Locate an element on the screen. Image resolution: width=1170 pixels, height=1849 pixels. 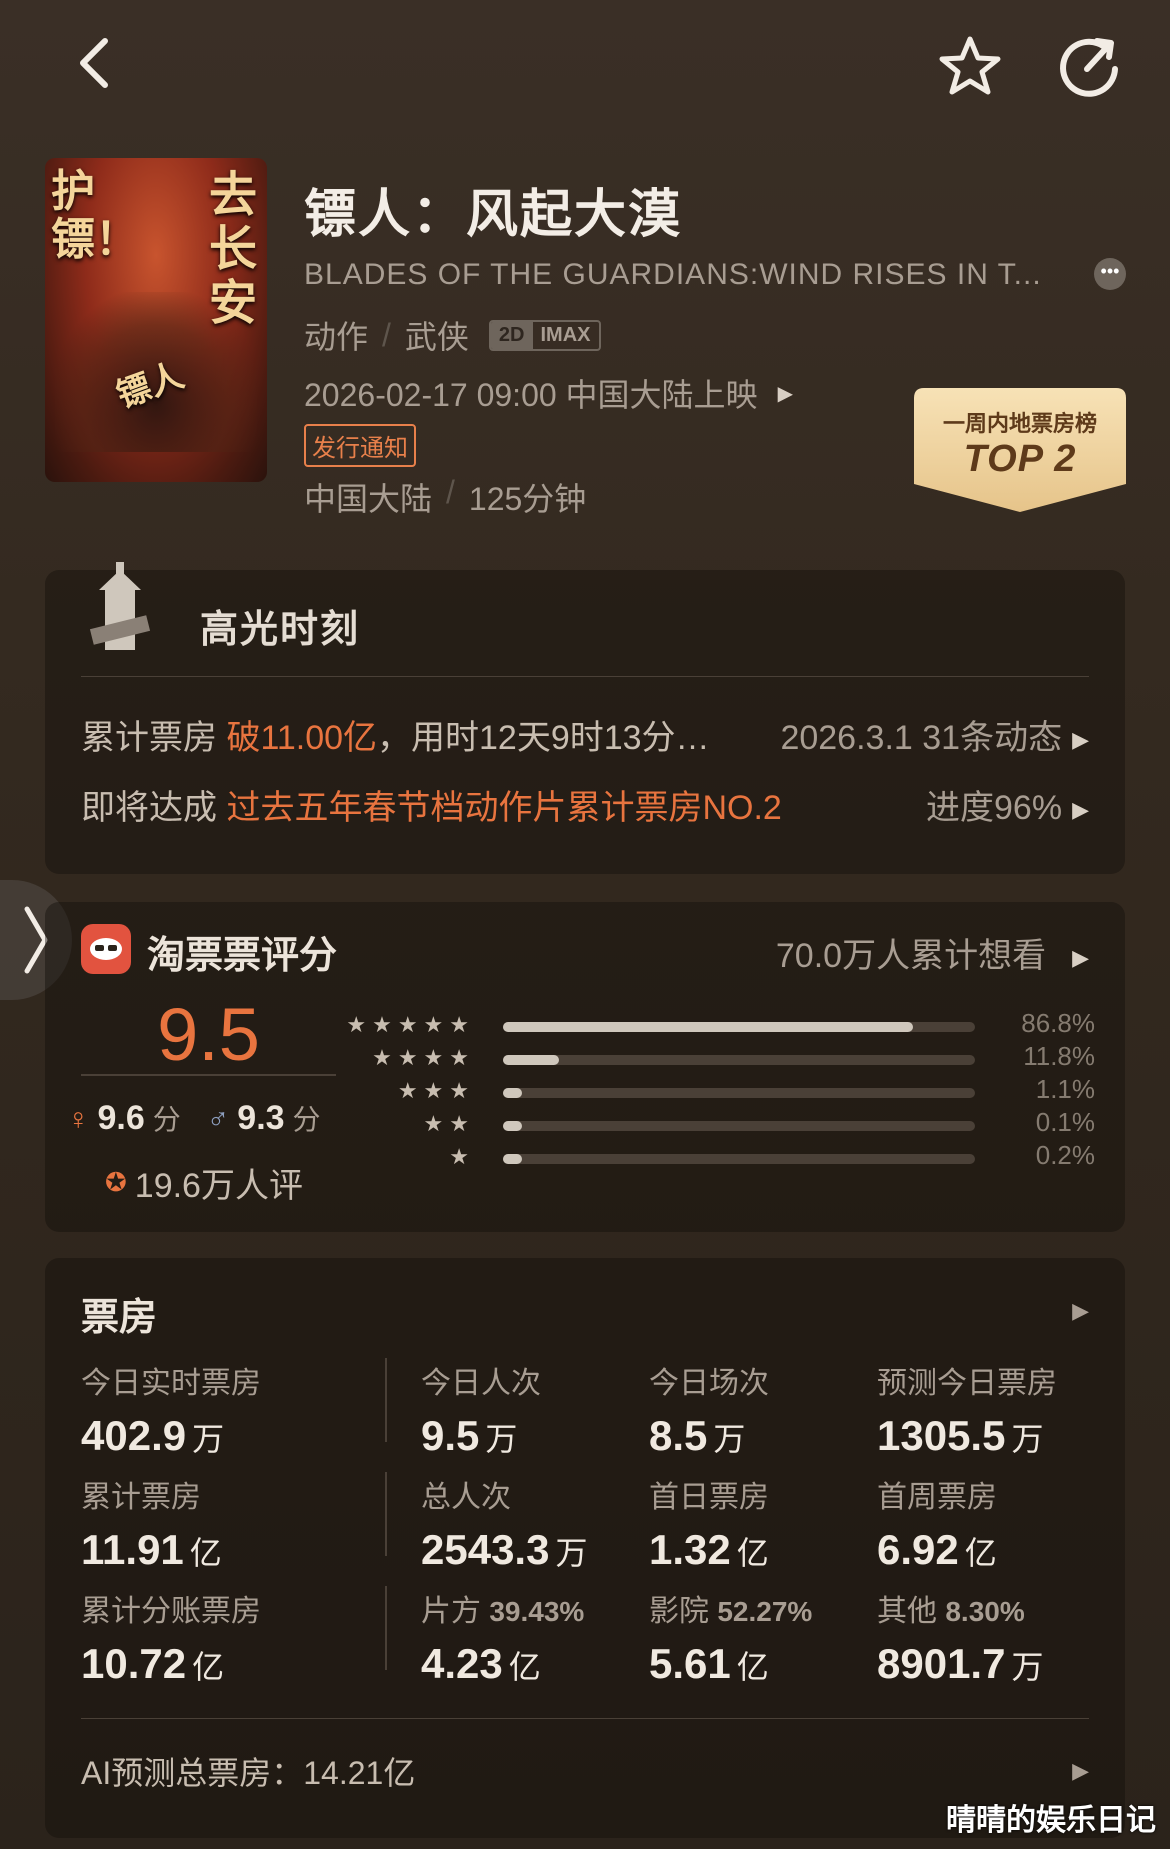
want-to-watch: 70.0万人累计想看 ▶ is located at coordinates (932, 952).